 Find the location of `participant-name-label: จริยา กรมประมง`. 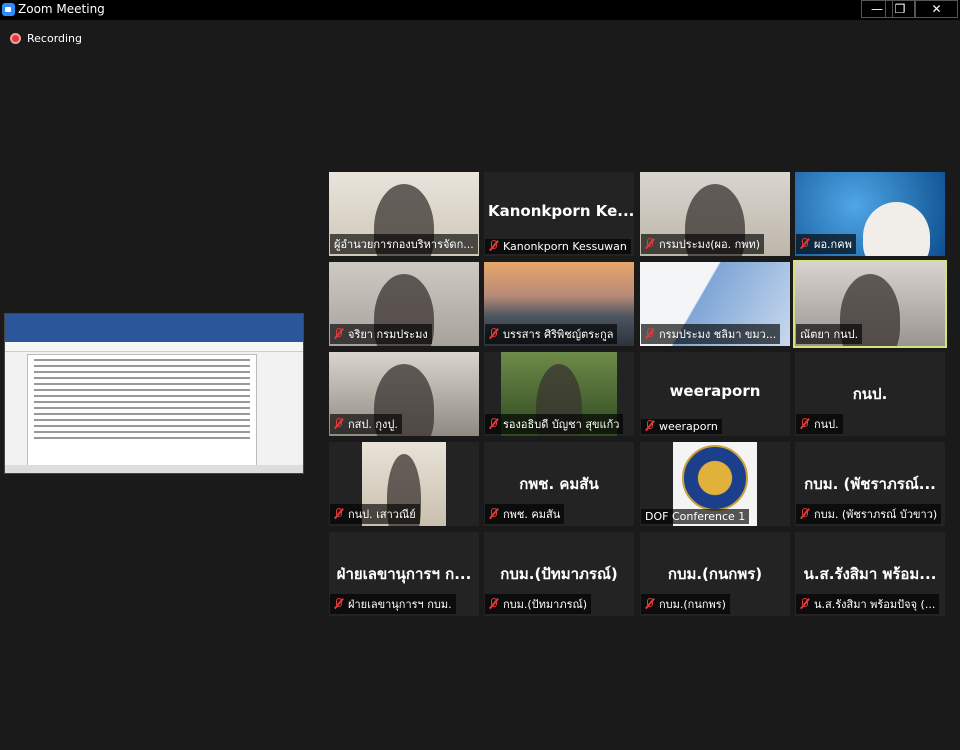

participant-name-label: จริยา กรมประมง is located at coordinates (381, 334).